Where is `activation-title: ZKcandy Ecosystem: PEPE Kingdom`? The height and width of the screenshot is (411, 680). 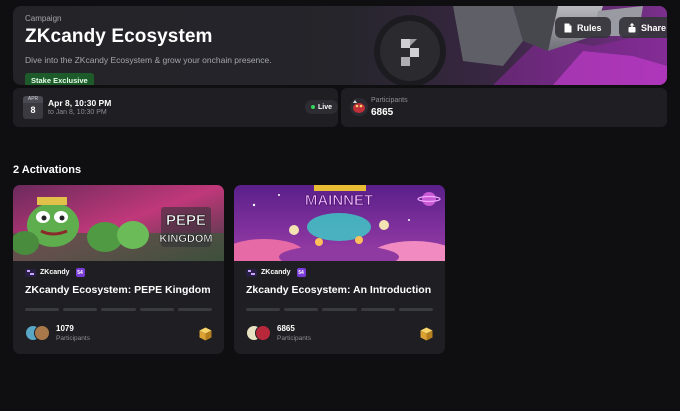
activation-title: ZKcandy Ecosystem: PEPE Kingdom is located at coordinates (118, 290).